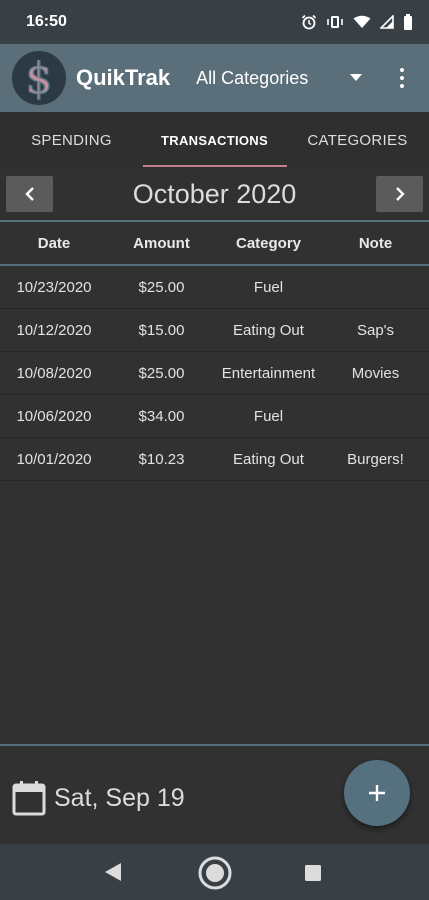 The width and height of the screenshot is (429, 900). Describe the element at coordinates (375, 459) in the screenshot. I see `row-note: Burgers!` at that location.